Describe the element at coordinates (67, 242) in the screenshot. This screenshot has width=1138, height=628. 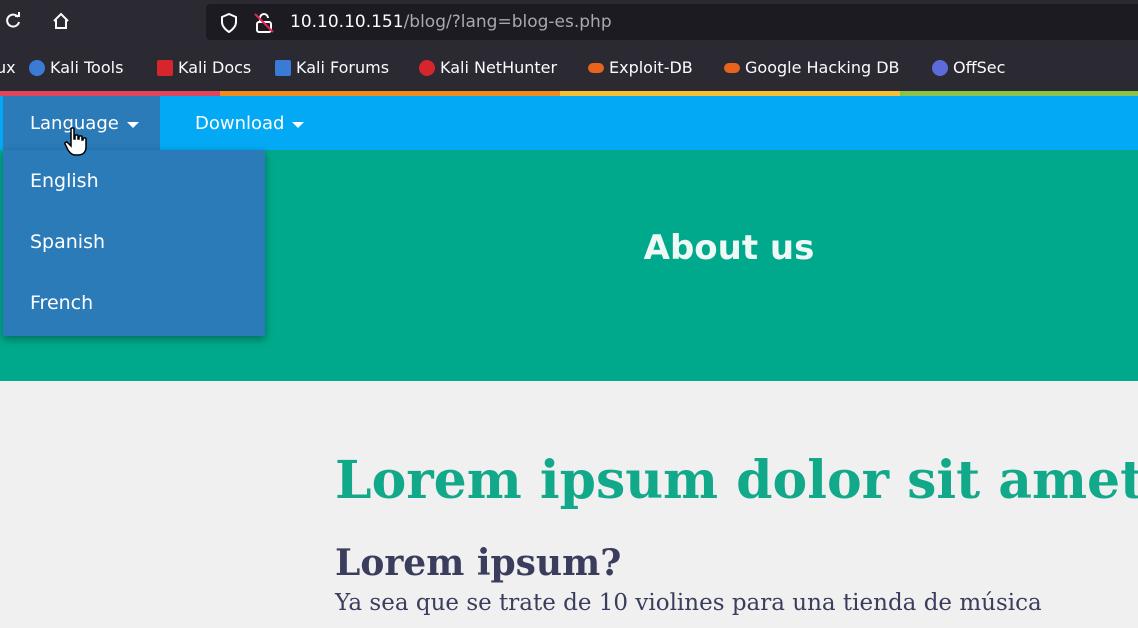
I see `dropdown-item-spanish: Spanish` at that location.